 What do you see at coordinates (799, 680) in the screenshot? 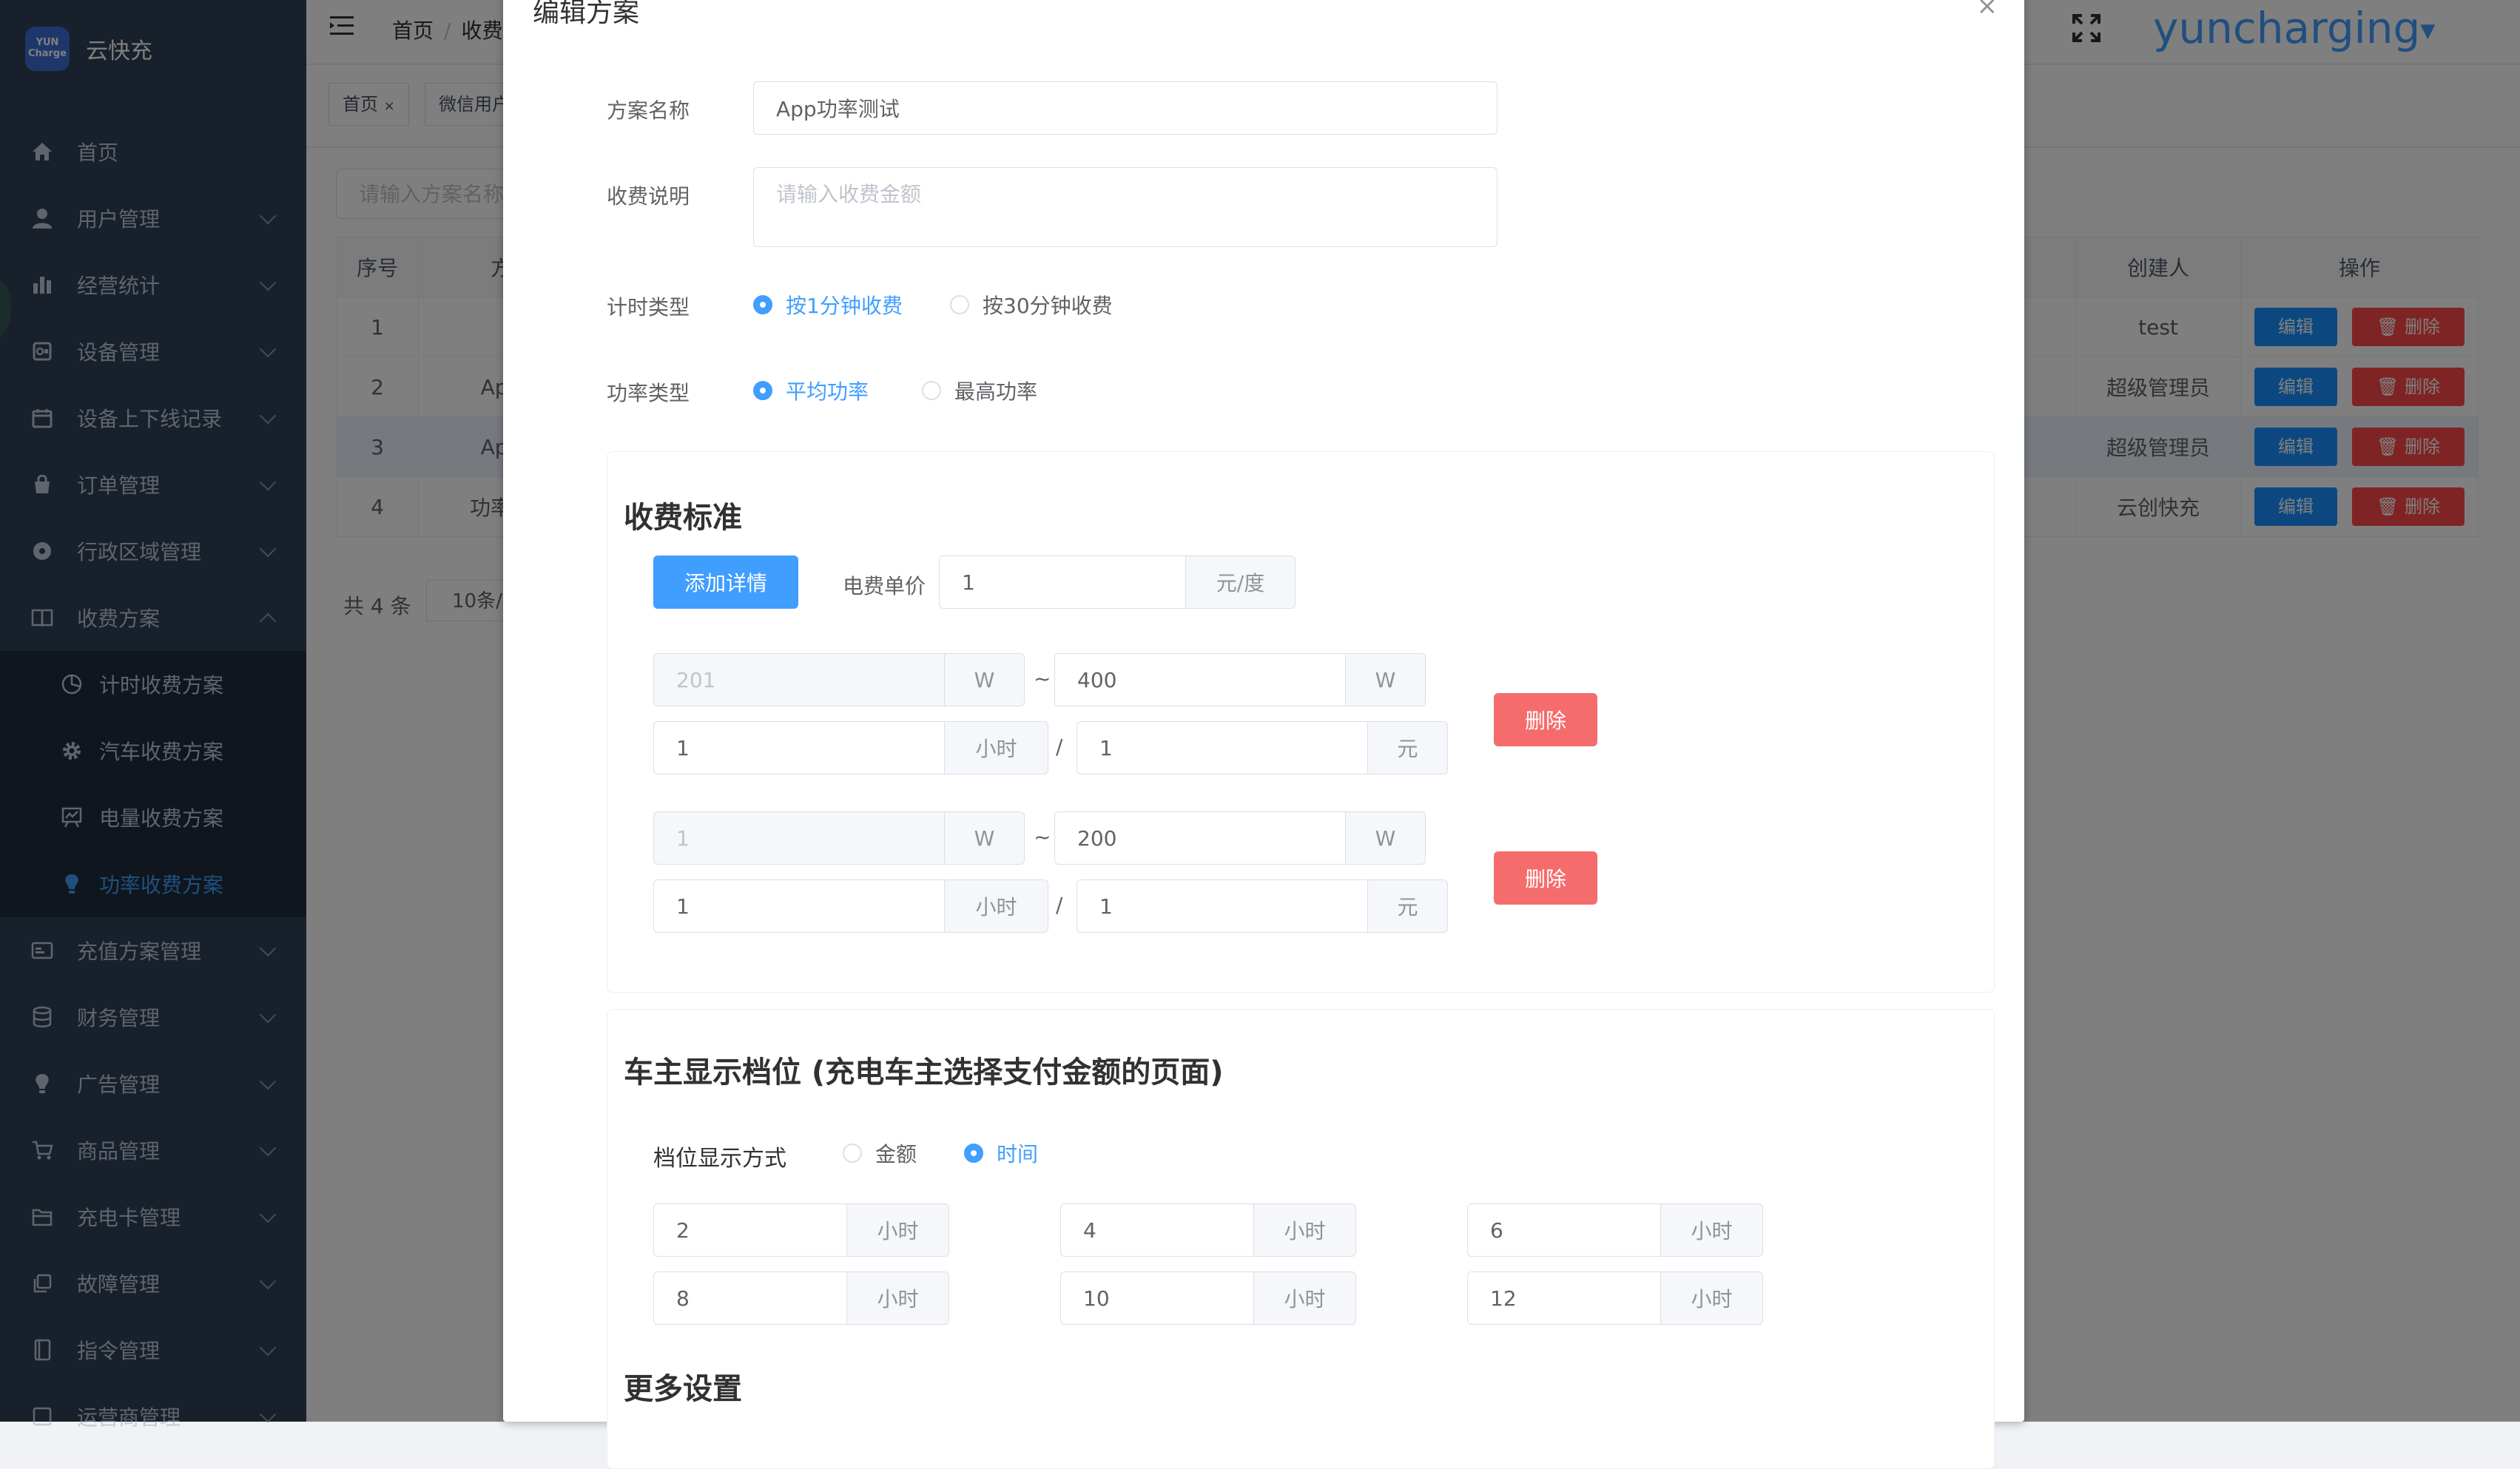
I see `rule-min-power-input: 201` at bounding box center [799, 680].